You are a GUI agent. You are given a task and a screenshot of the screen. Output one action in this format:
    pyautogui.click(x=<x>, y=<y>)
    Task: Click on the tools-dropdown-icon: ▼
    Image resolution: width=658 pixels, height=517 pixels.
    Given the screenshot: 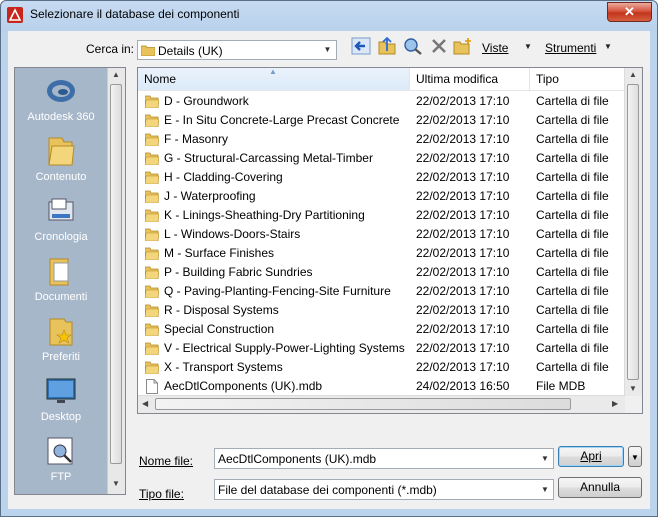 What is the action you would take?
    pyautogui.click(x=608, y=46)
    